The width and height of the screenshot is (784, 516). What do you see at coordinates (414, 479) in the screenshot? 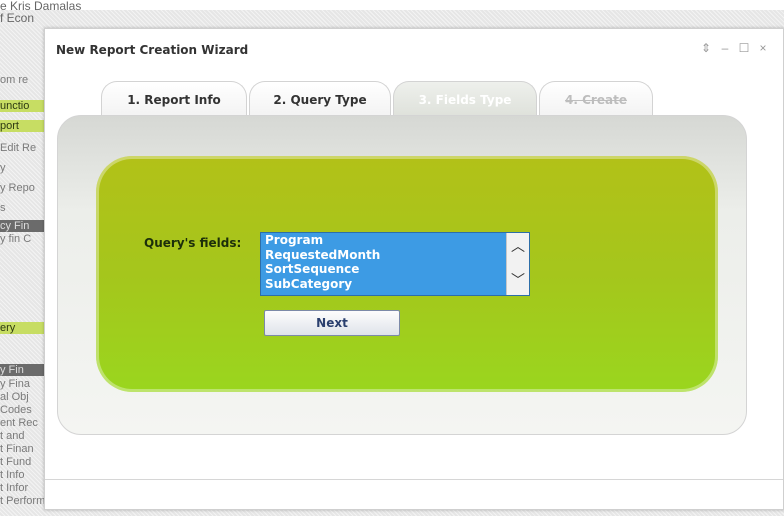
I see `dialog-footer-divider` at bounding box center [414, 479].